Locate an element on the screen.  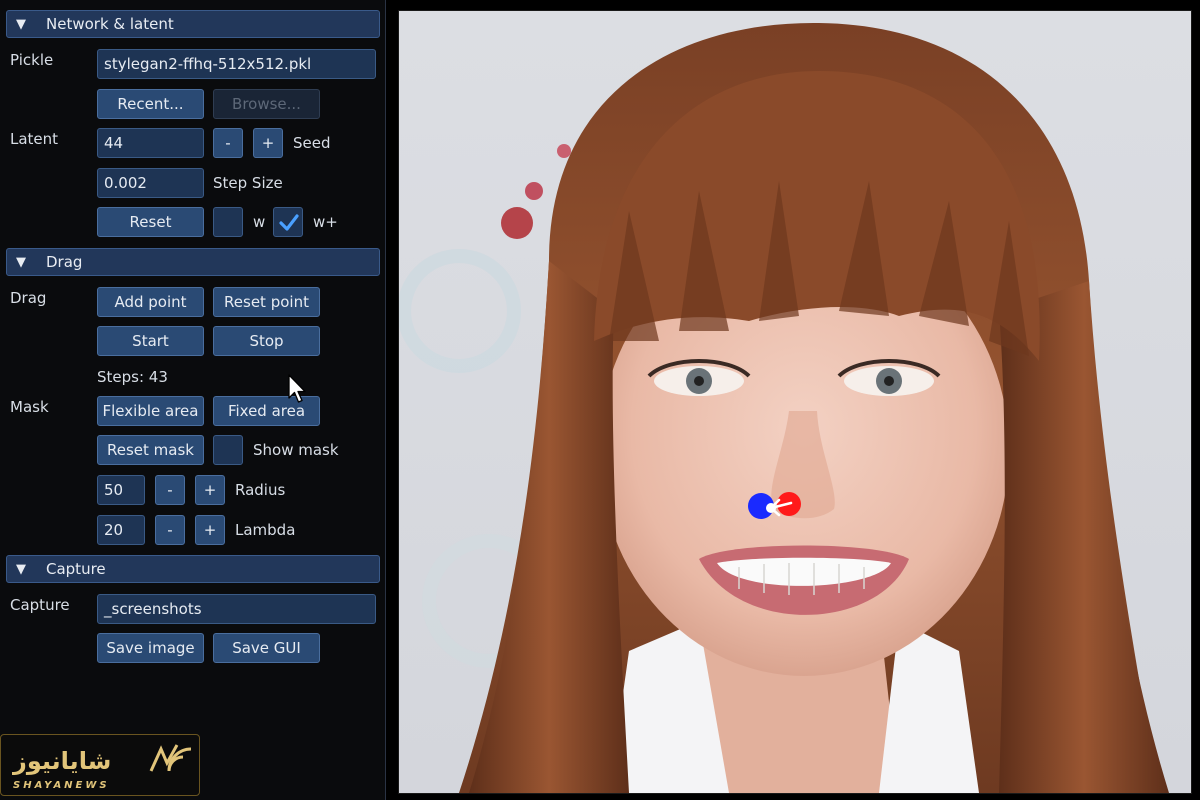
save-image-button: Save image is located at coordinates (150, 648).